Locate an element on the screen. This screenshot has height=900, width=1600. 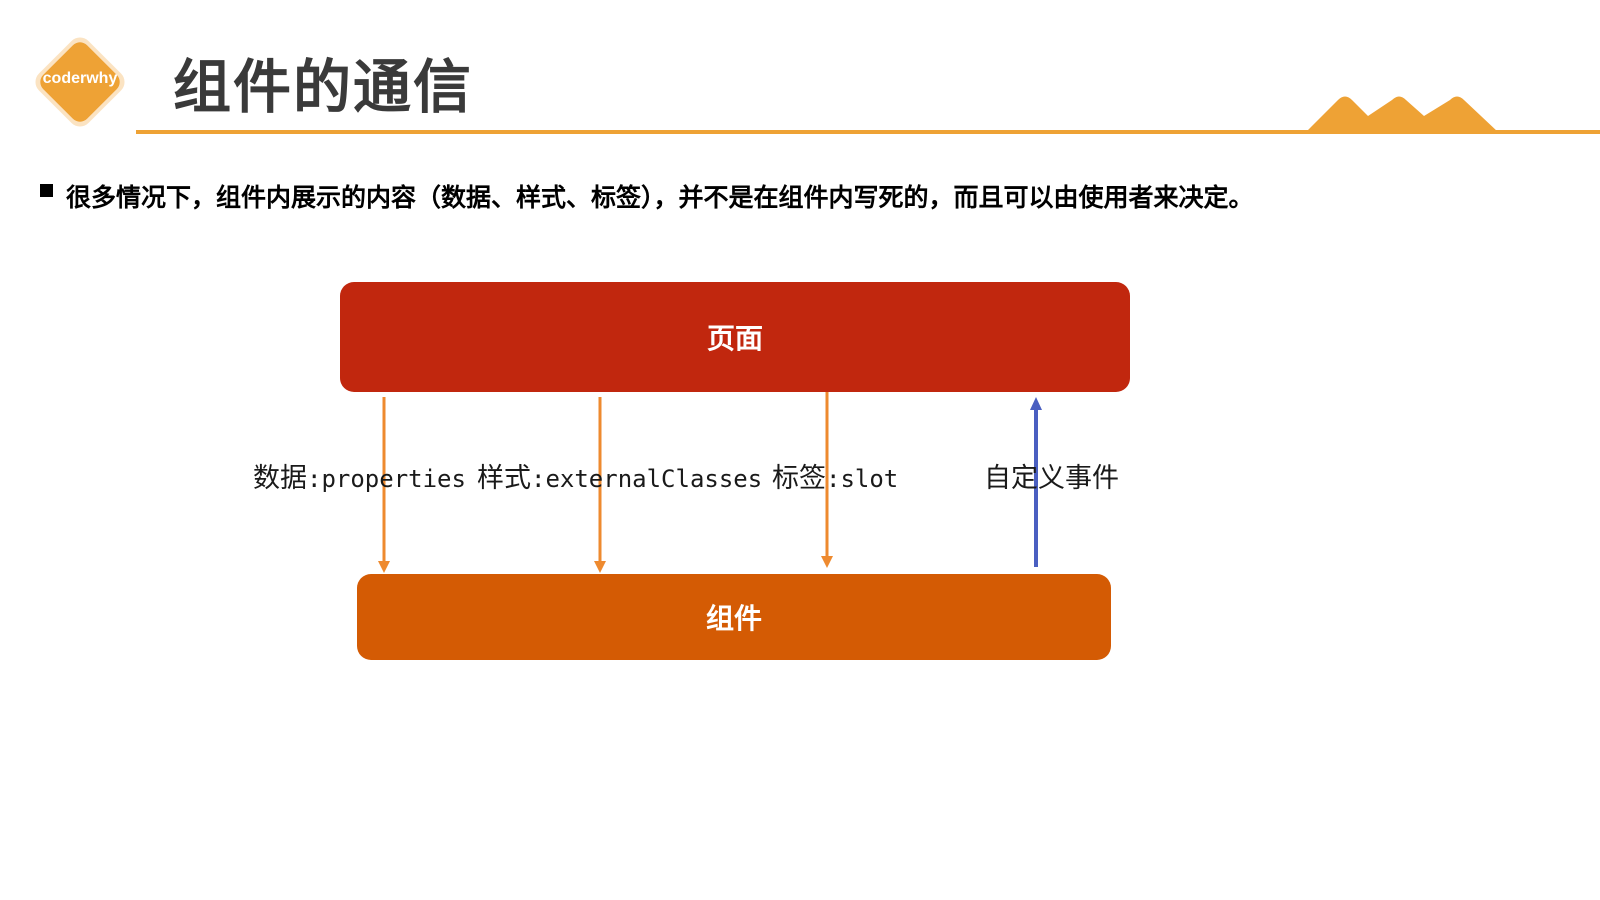
custom-event-label: 自定义事件 is located at coordinates (1051, 475).